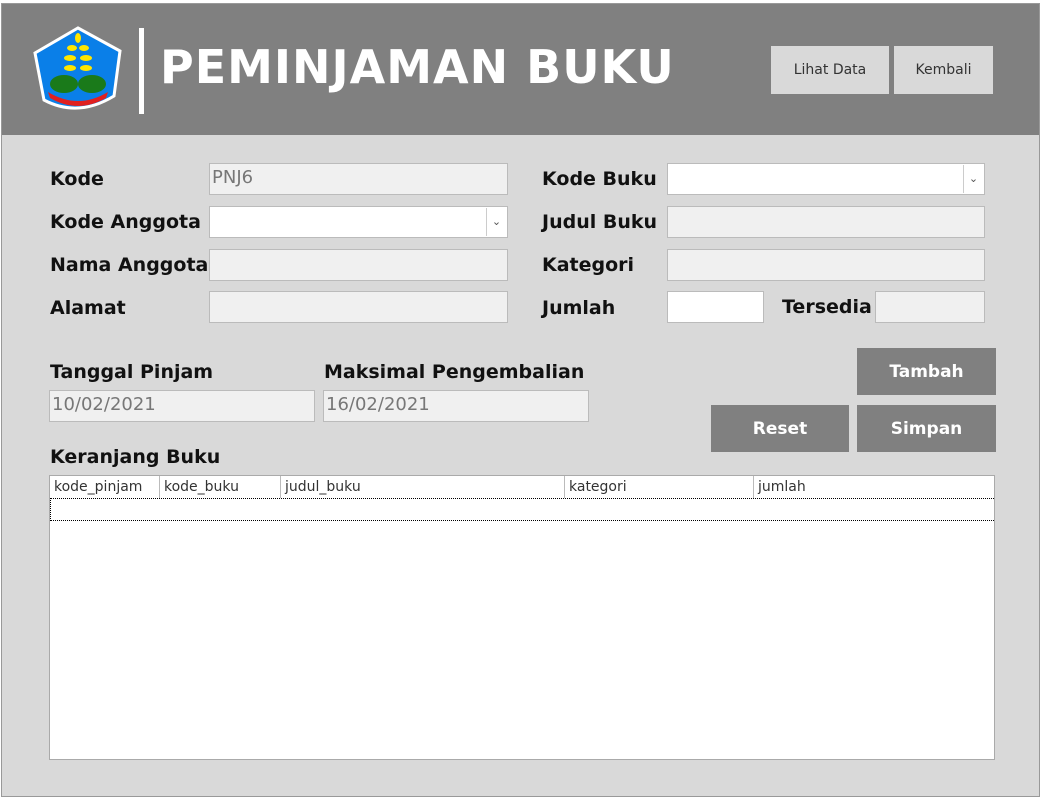 Image resolution: width=1040 pixels, height=797 pixels. What do you see at coordinates (77, 179) in the screenshot?
I see `kode-label: Kode` at bounding box center [77, 179].